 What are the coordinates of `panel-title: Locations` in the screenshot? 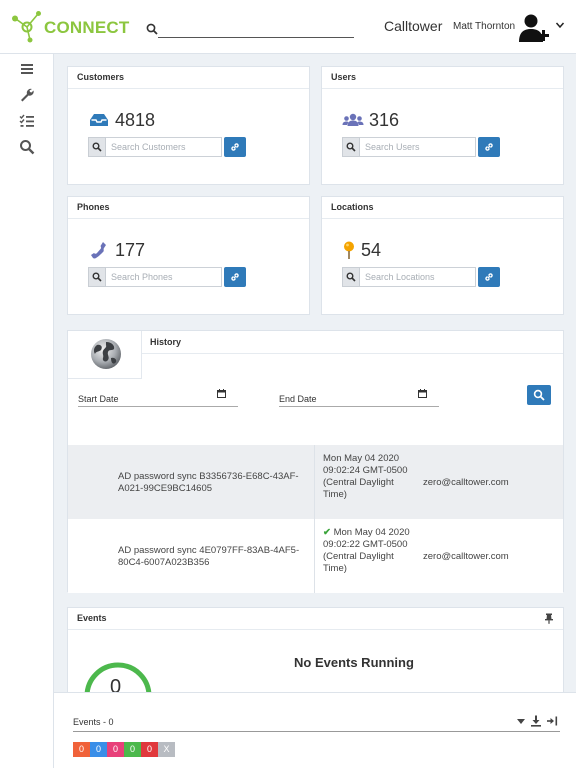 It's located at (442, 208).